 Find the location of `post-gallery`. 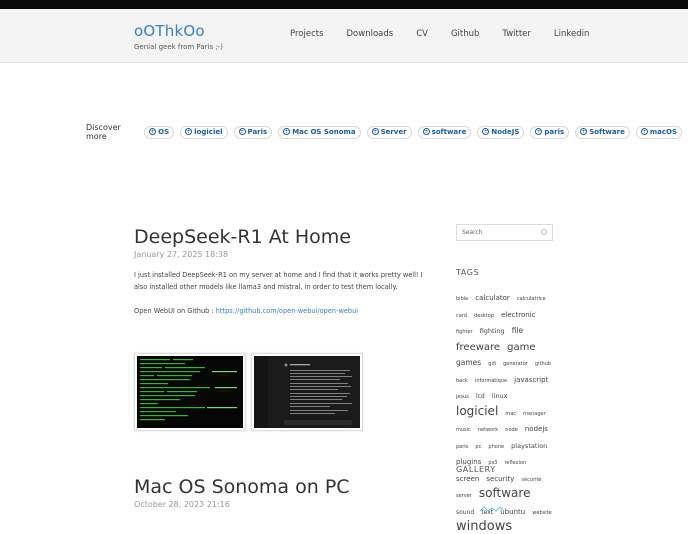

post-gallery is located at coordinates (284, 392).